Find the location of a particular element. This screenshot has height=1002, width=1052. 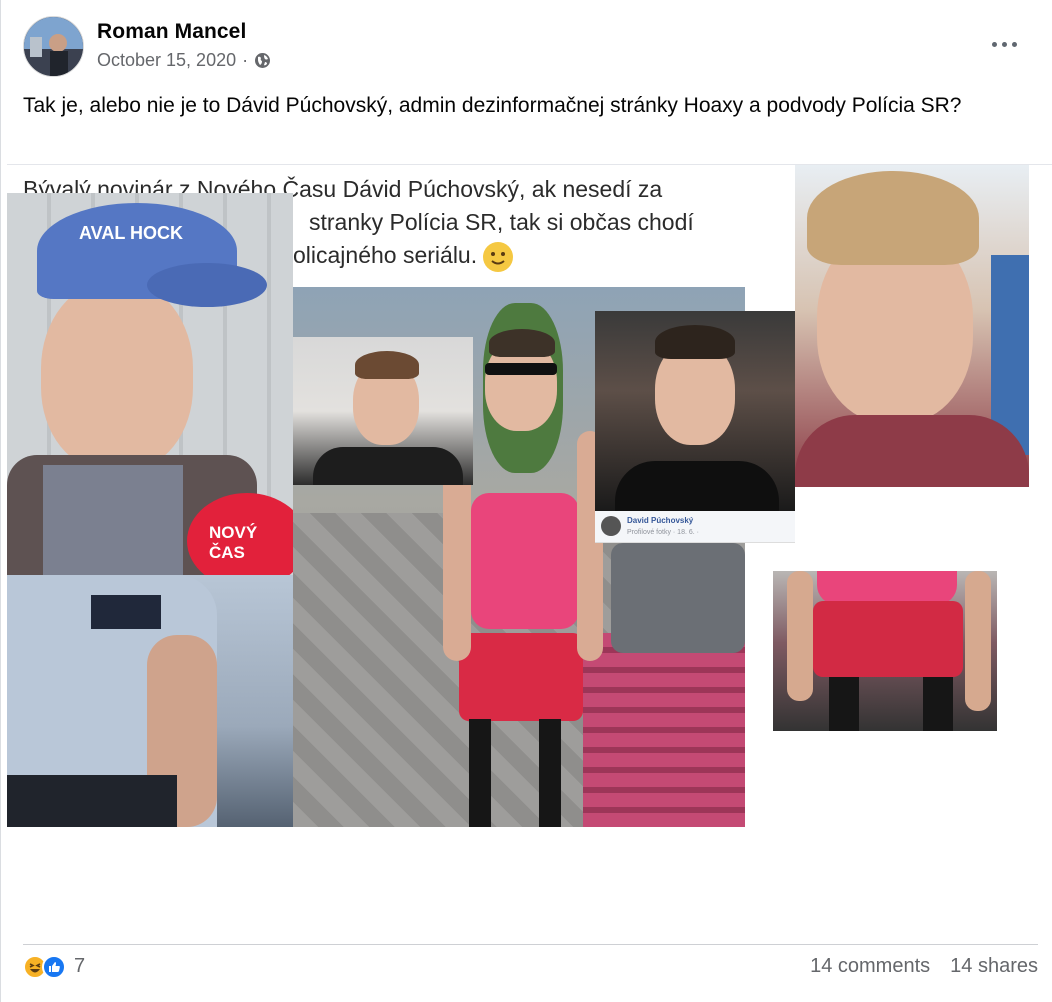

profile-name: David Púchovský is located at coordinates (660, 520).